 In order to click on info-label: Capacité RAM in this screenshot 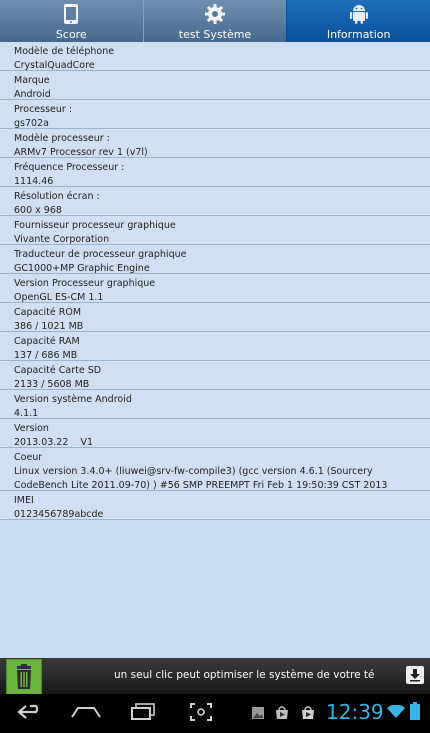, I will do `click(47, 341)`.